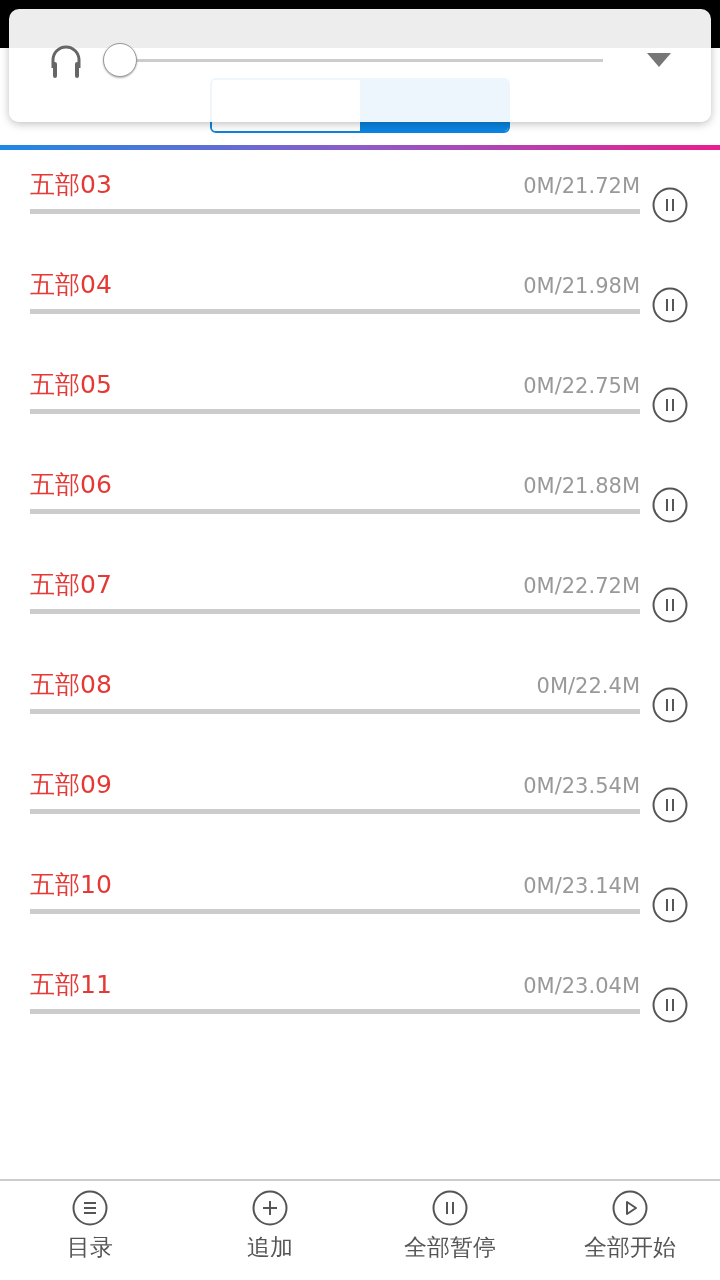 This screenshot has width=720, height=1280. Describe the element at coordinates (659, 59) in the screenshot. I see `dropdown-icon` at that location.